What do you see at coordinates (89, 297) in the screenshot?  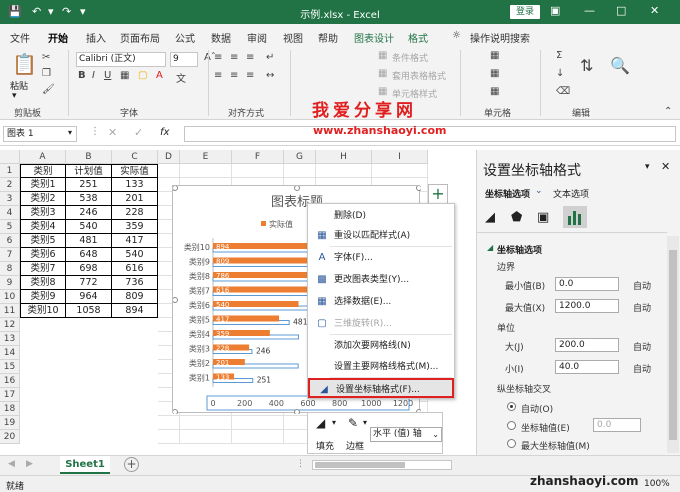 I see `table-cell: 964` at bounding box center [89, 297].